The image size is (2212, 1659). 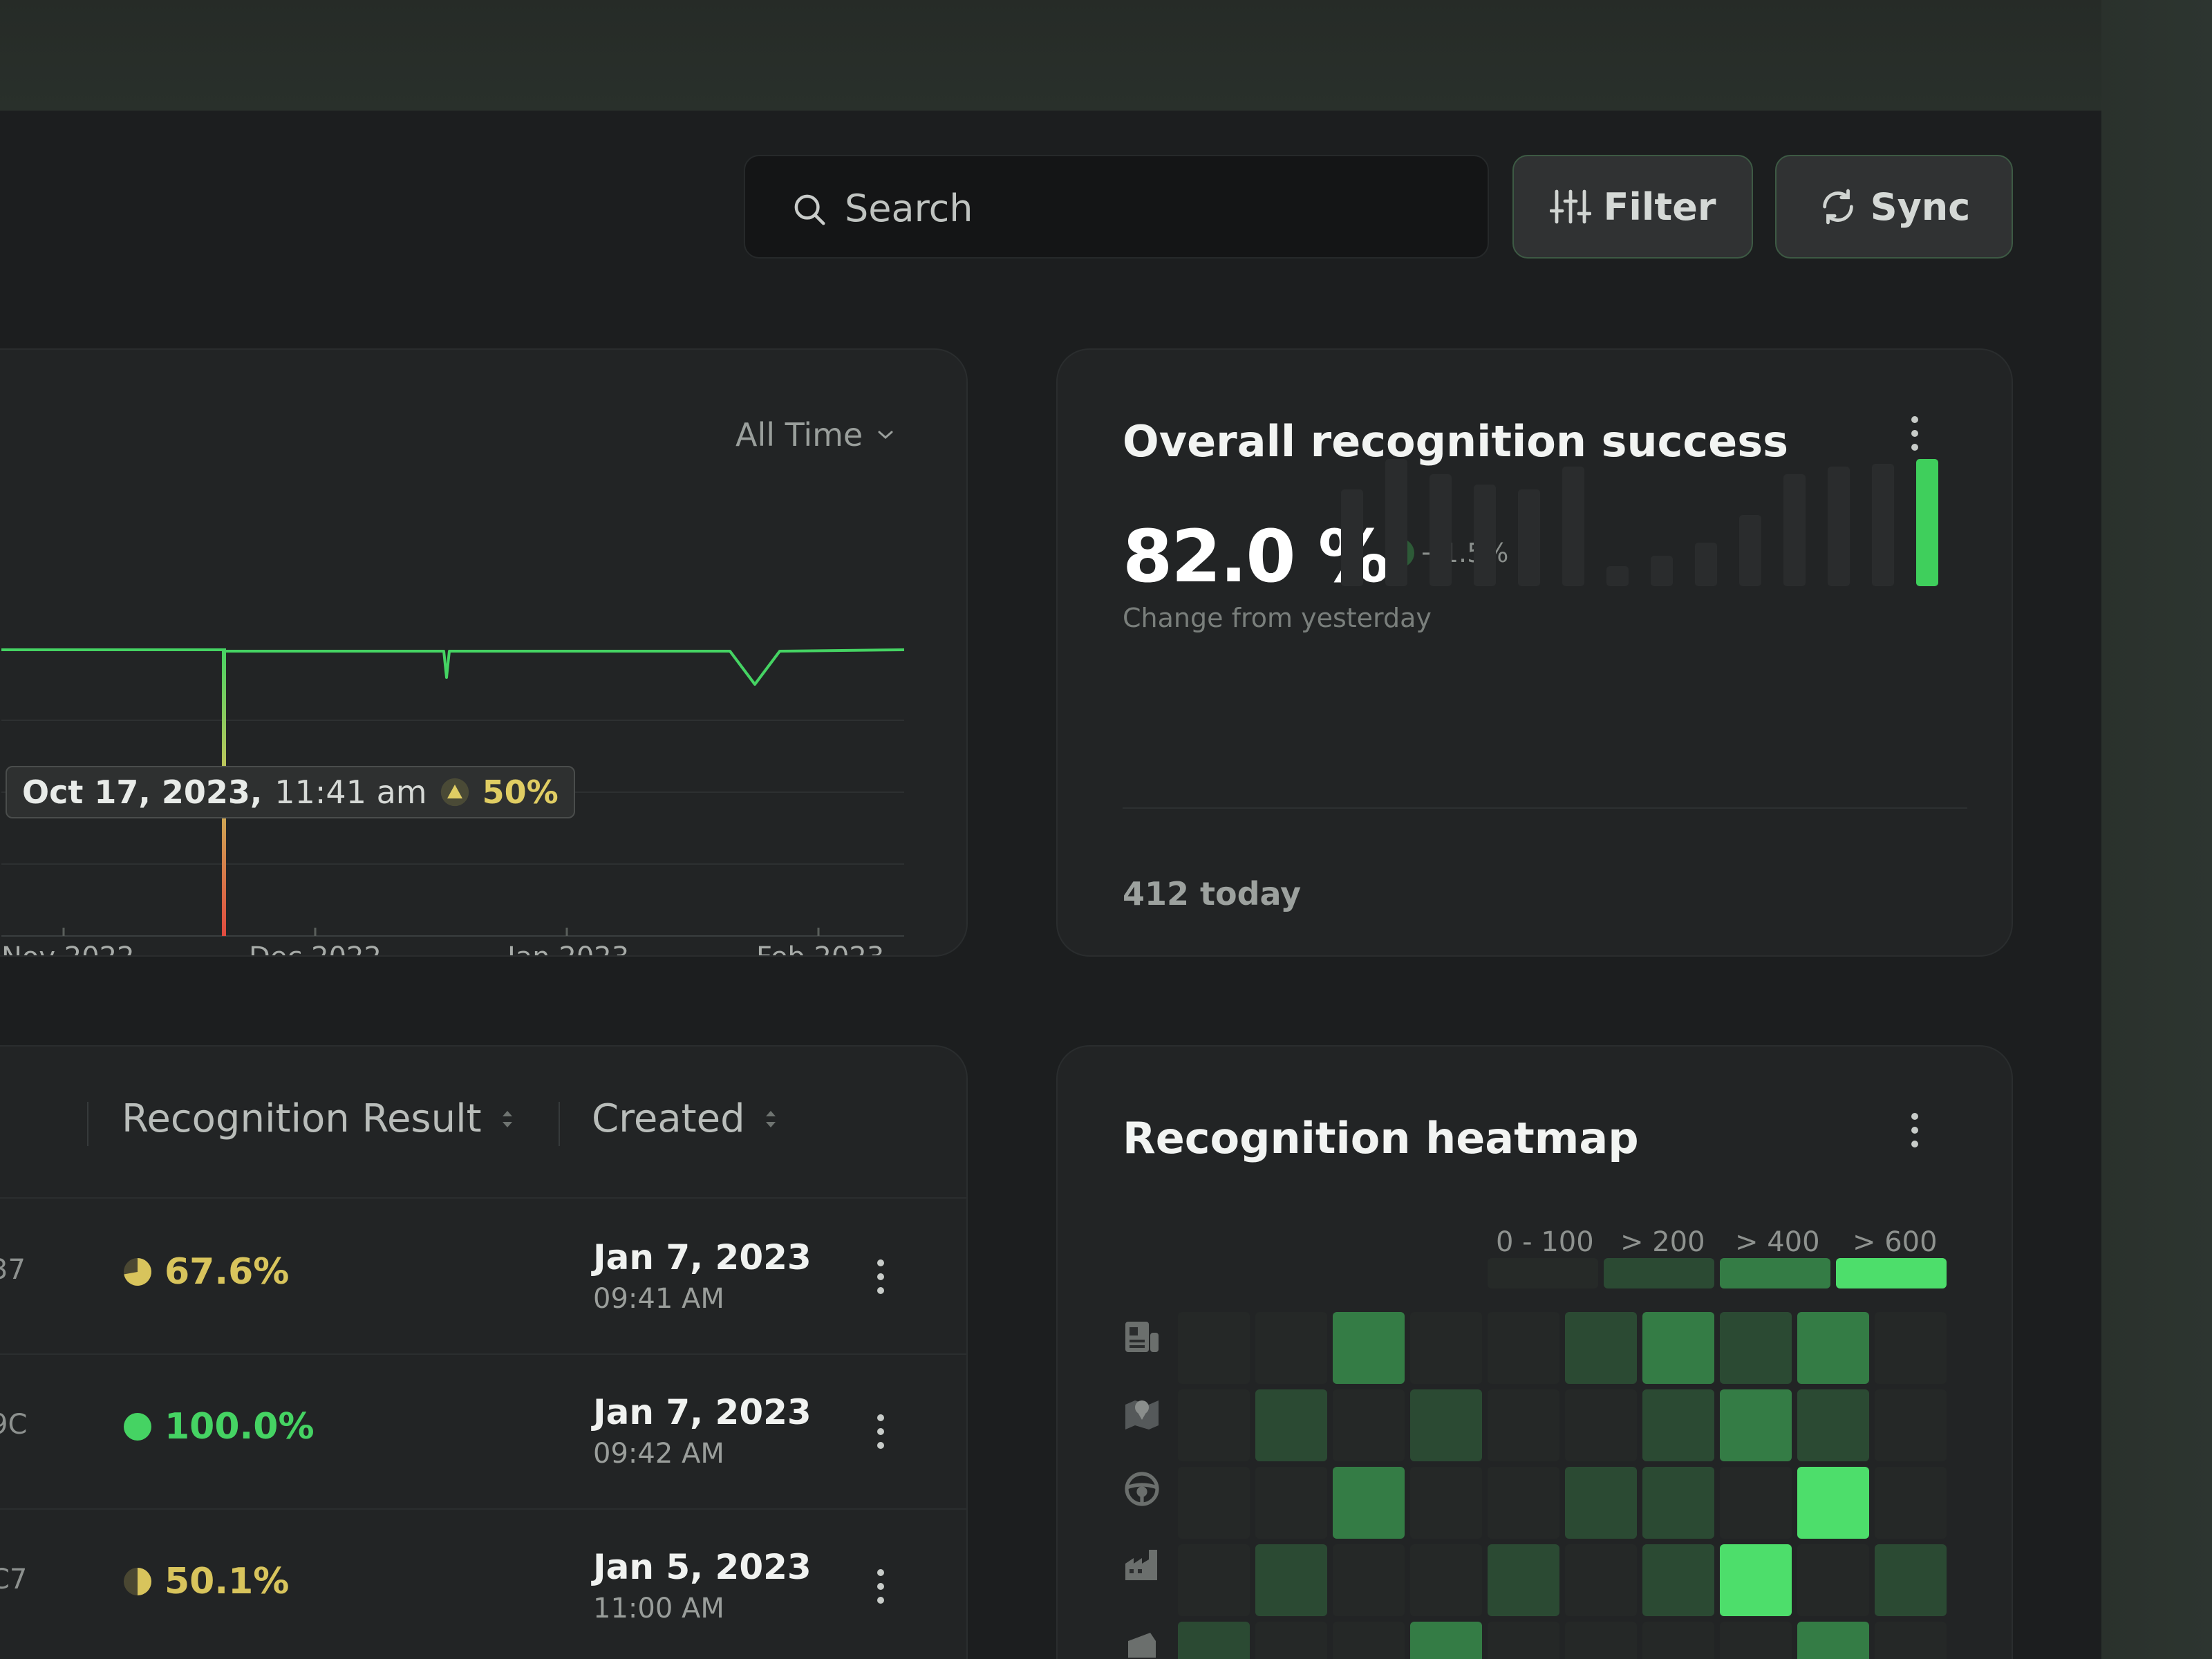 What do you see at coordinates (88, 1124) in the screenshot?
I see `column-divider` at bounding box center [88, 1124].